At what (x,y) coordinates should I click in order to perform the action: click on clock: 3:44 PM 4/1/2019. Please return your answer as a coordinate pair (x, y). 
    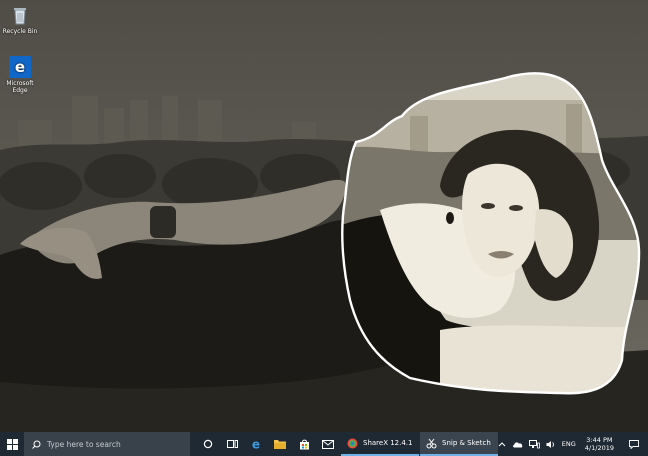
    Looking at the image, I should click on (599, 444).